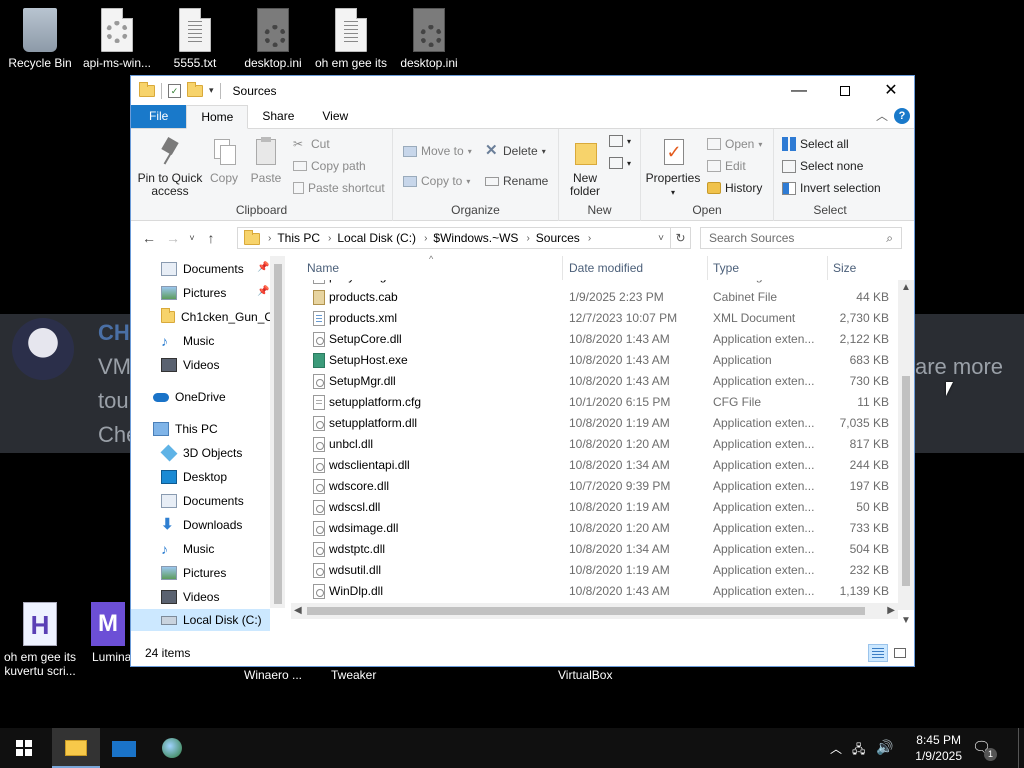 Image resolution: width=1024 pixels, height=768 pixels. Describe the element at coordinates (211, 90) in the screenshot. I see `chevron-down-icon: ▾` at that location.